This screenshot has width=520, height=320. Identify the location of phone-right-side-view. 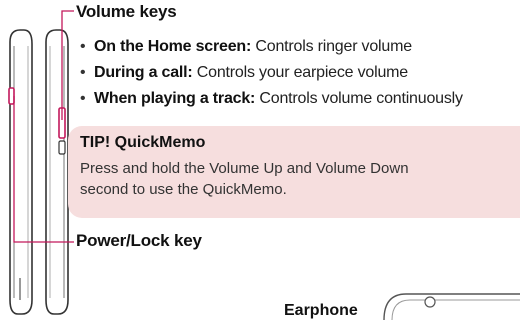
(57, 172).